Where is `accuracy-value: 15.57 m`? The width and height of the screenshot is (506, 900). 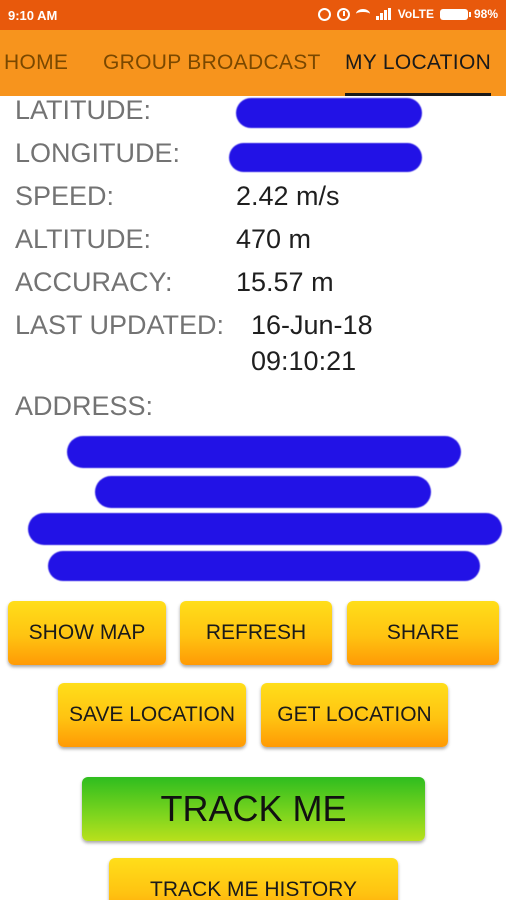
accuracy-value: 15.57 m is located at coordinates (285, 282).